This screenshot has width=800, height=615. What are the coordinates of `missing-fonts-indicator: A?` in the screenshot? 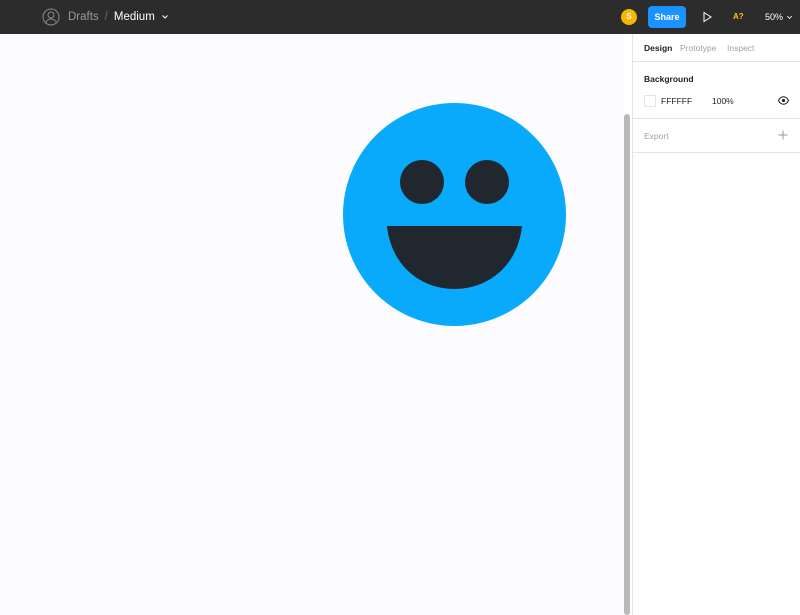 It's located at (738, 17).